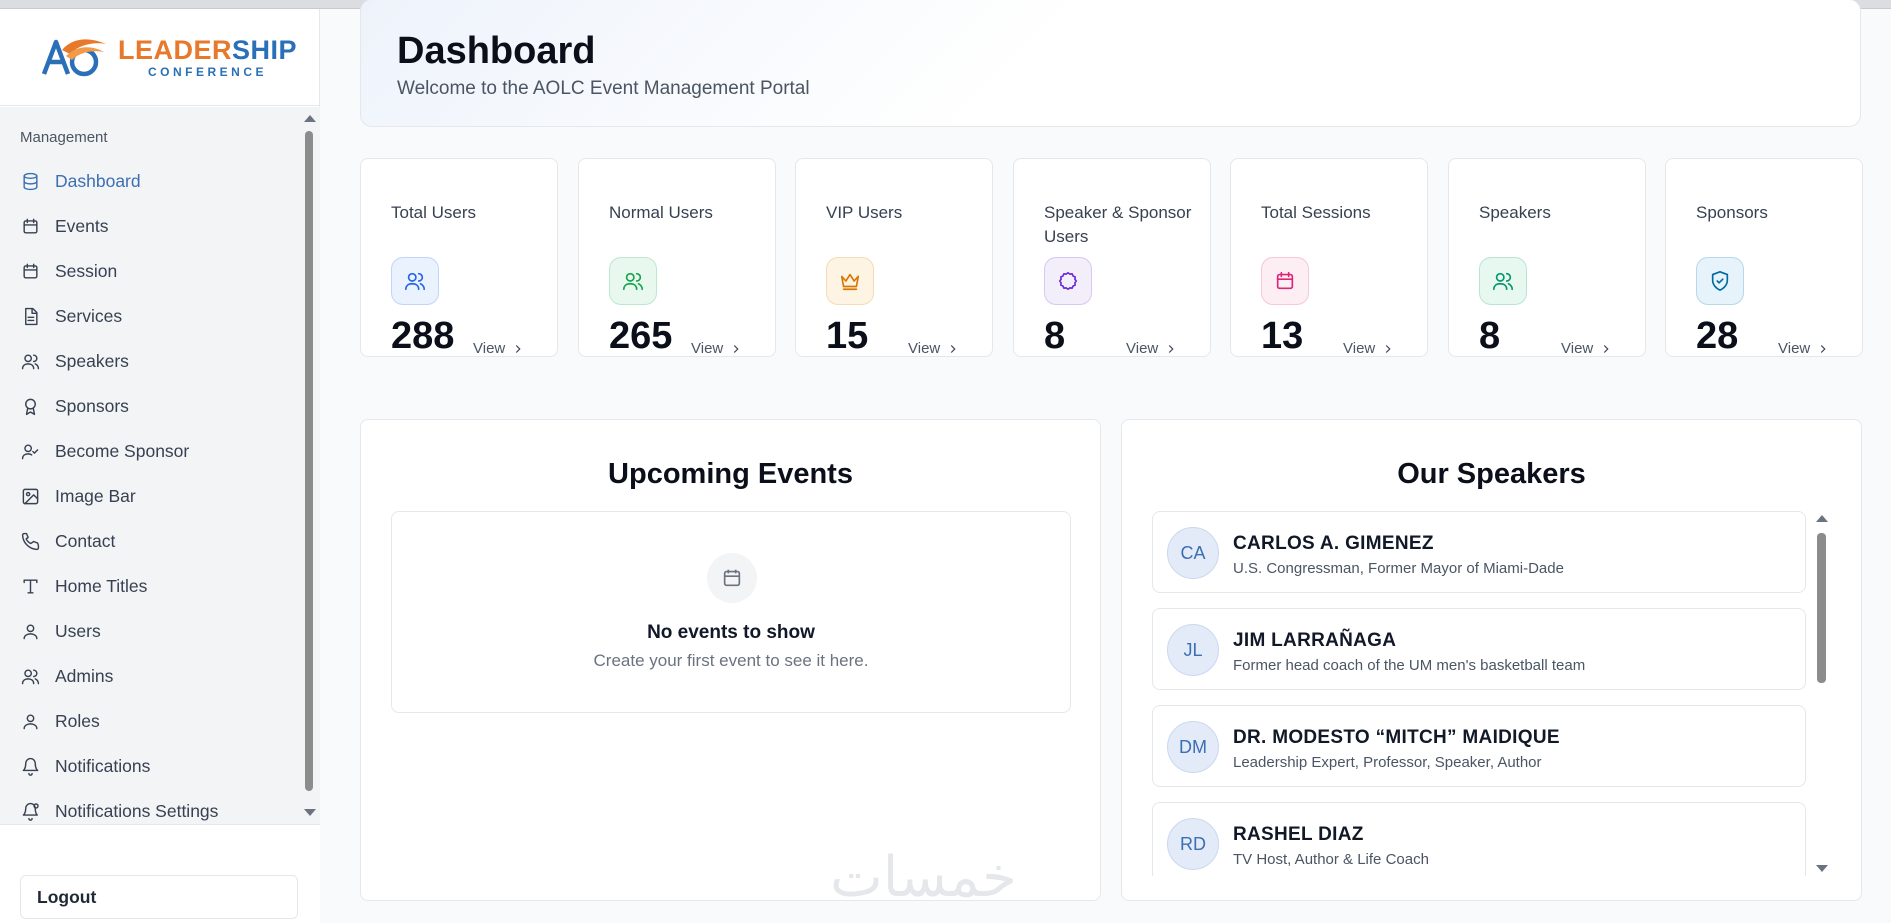  I want to click on sidebar-item-services: Services, so click(150, 316).